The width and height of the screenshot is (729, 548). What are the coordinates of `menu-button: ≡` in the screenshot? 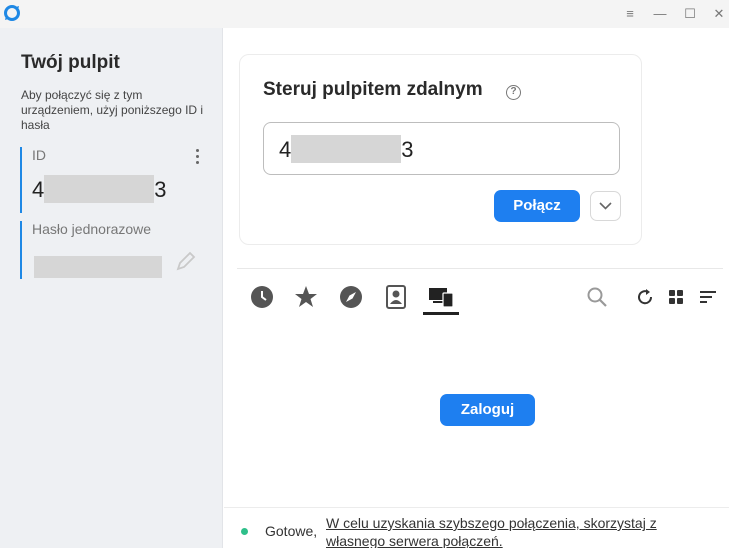 It's located at (630, 14).